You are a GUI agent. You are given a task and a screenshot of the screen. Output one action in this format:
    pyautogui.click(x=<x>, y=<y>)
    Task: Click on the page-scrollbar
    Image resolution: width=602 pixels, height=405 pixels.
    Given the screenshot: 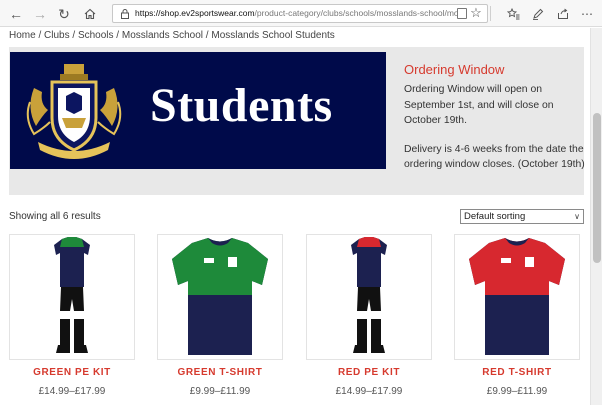 What is the action you would take?
    pyautogui.click(x=596, y=216)
    